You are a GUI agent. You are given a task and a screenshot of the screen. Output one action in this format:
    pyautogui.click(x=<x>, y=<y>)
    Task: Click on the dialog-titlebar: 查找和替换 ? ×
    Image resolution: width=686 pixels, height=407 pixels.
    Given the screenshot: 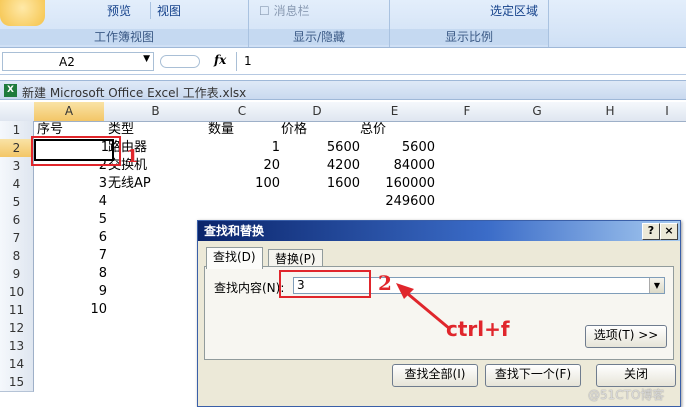 What is the action you would take?
    pyautogui.click(x=439, y=231)
    